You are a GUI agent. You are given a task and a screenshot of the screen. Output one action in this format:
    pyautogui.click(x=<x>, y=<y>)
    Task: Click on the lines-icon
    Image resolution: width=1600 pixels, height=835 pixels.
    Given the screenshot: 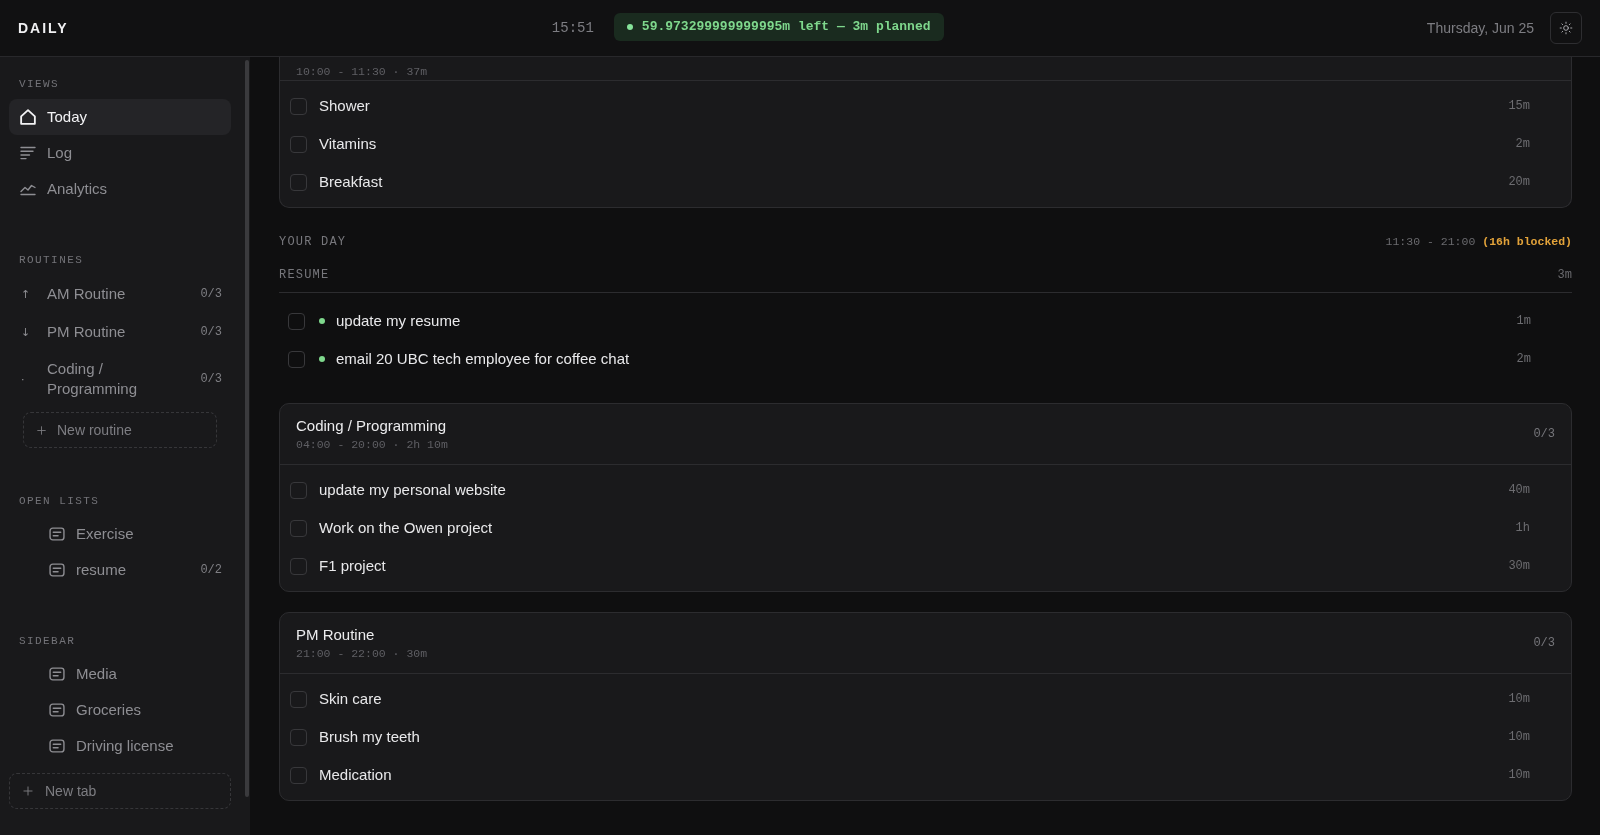 What is the action you would take?
    pyautogui.click(x=28, y=153)
    